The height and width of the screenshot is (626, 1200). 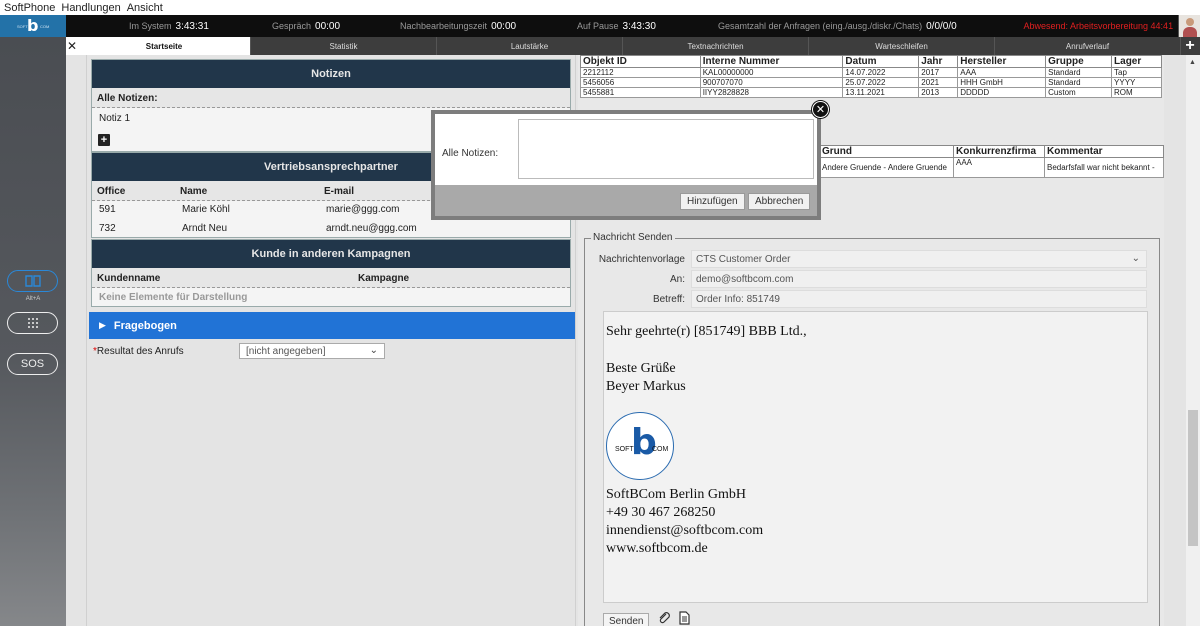 What do you see at coordinates (1193, 340) in the screenshot?
I see `vertical-scrollbar: ▲` at bounding box center [1193, 340].